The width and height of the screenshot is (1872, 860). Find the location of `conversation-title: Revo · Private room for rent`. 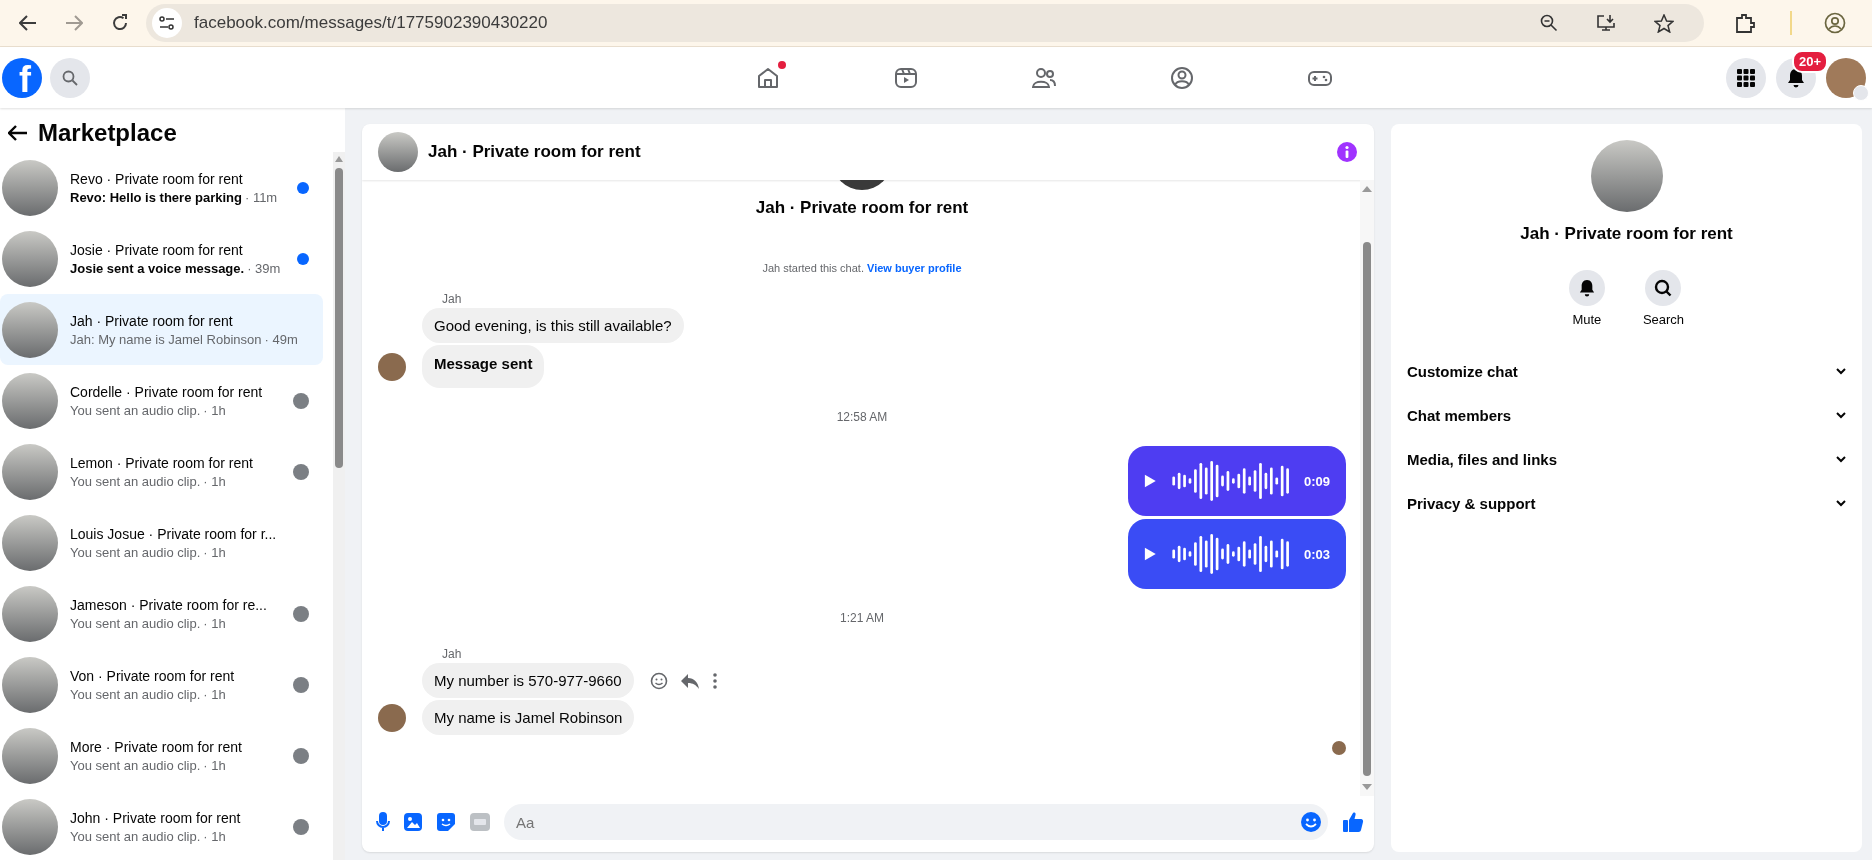

conversation-title: Revo · Private room for rent is located at coordinates (157, 178).